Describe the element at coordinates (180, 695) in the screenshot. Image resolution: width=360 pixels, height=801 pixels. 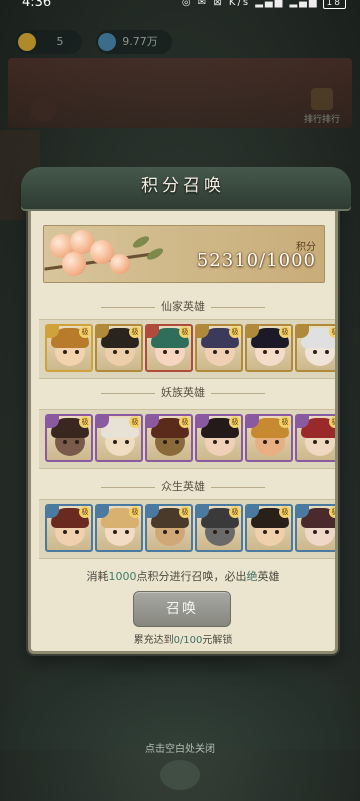
I see `background-scenery` at that location.